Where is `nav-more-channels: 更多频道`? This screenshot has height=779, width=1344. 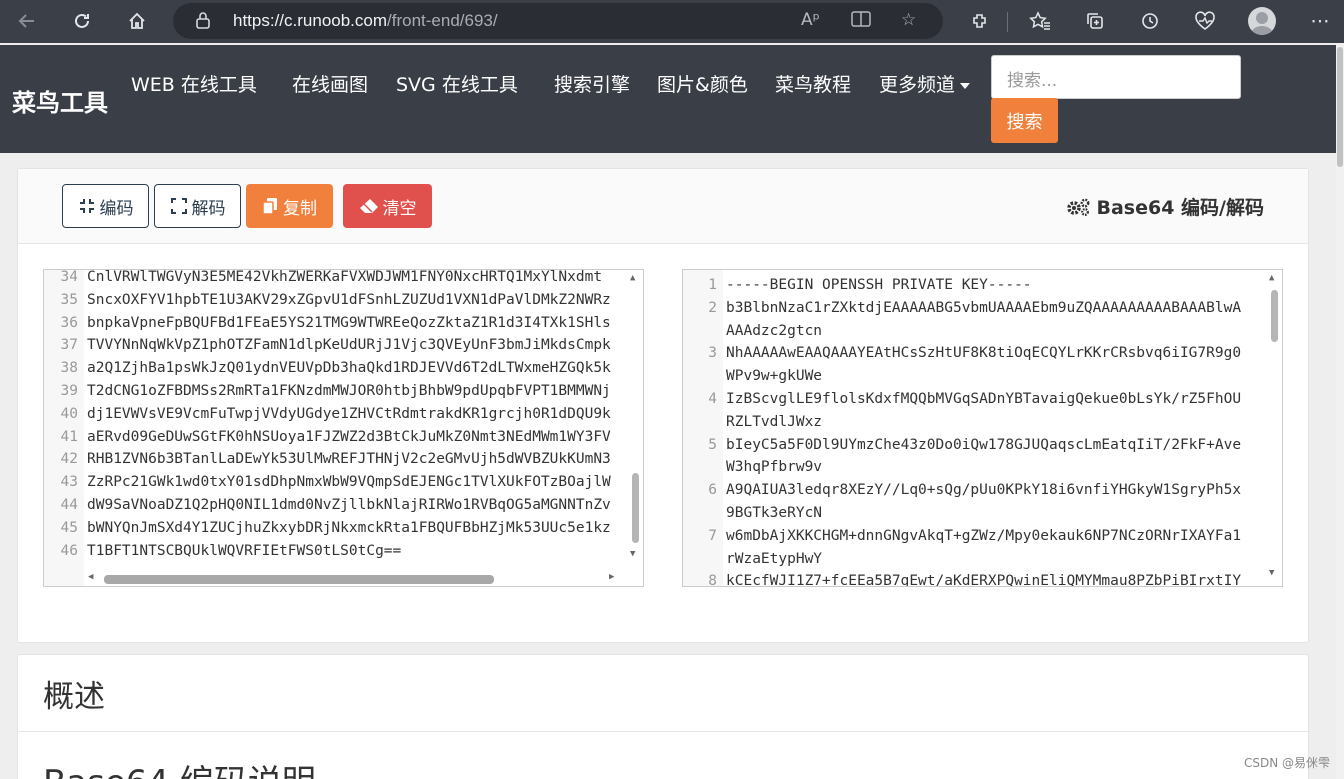
nav-more-channels: 更多频道 is located at coordinates (925, 85).